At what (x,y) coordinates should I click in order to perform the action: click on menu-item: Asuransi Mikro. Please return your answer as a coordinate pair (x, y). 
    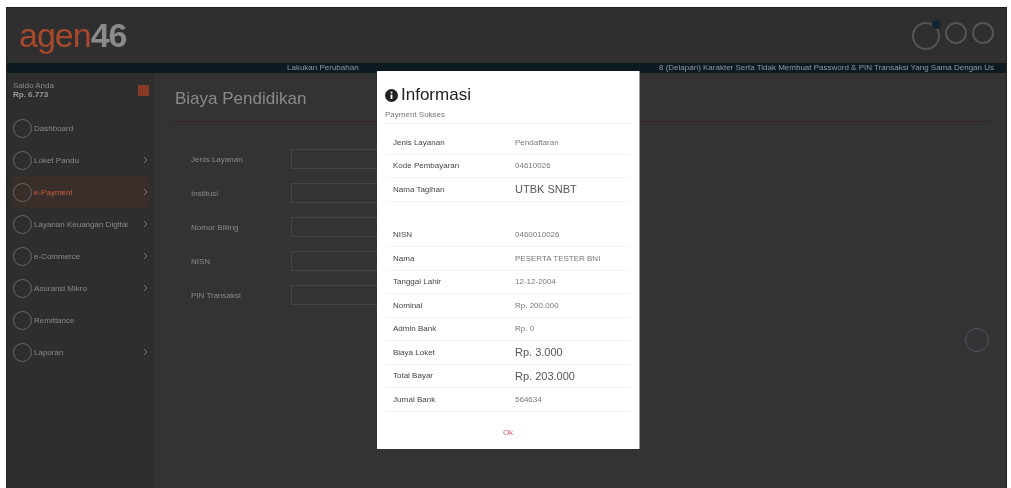
    Looking at the image, I should click on (81, 288).